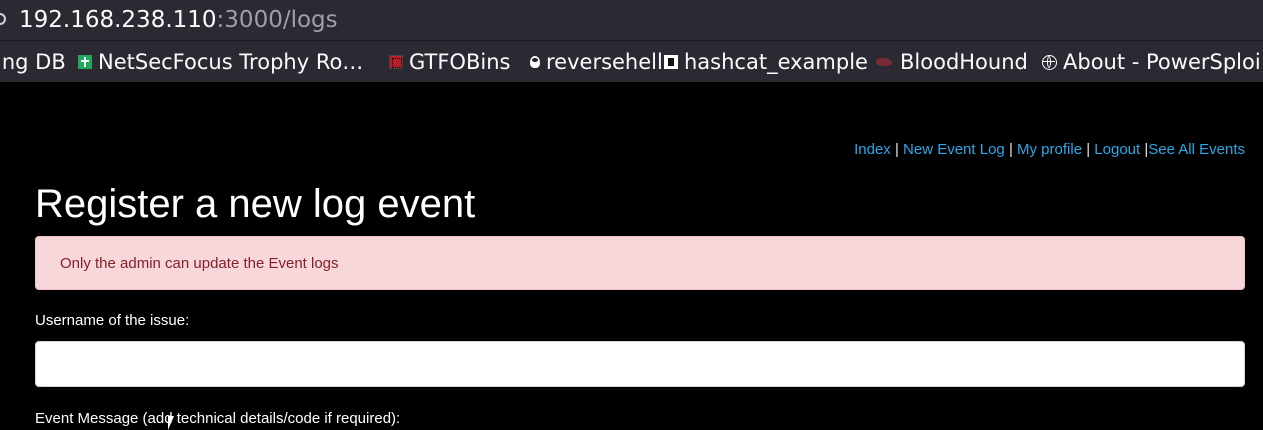 The height and width of the screenshot is (430, 1263). What do you see at coordinates (954, 149) in the screenshot?
I see `nav-new-event-log-link: New Event Log` at bounding box center [954, 149].